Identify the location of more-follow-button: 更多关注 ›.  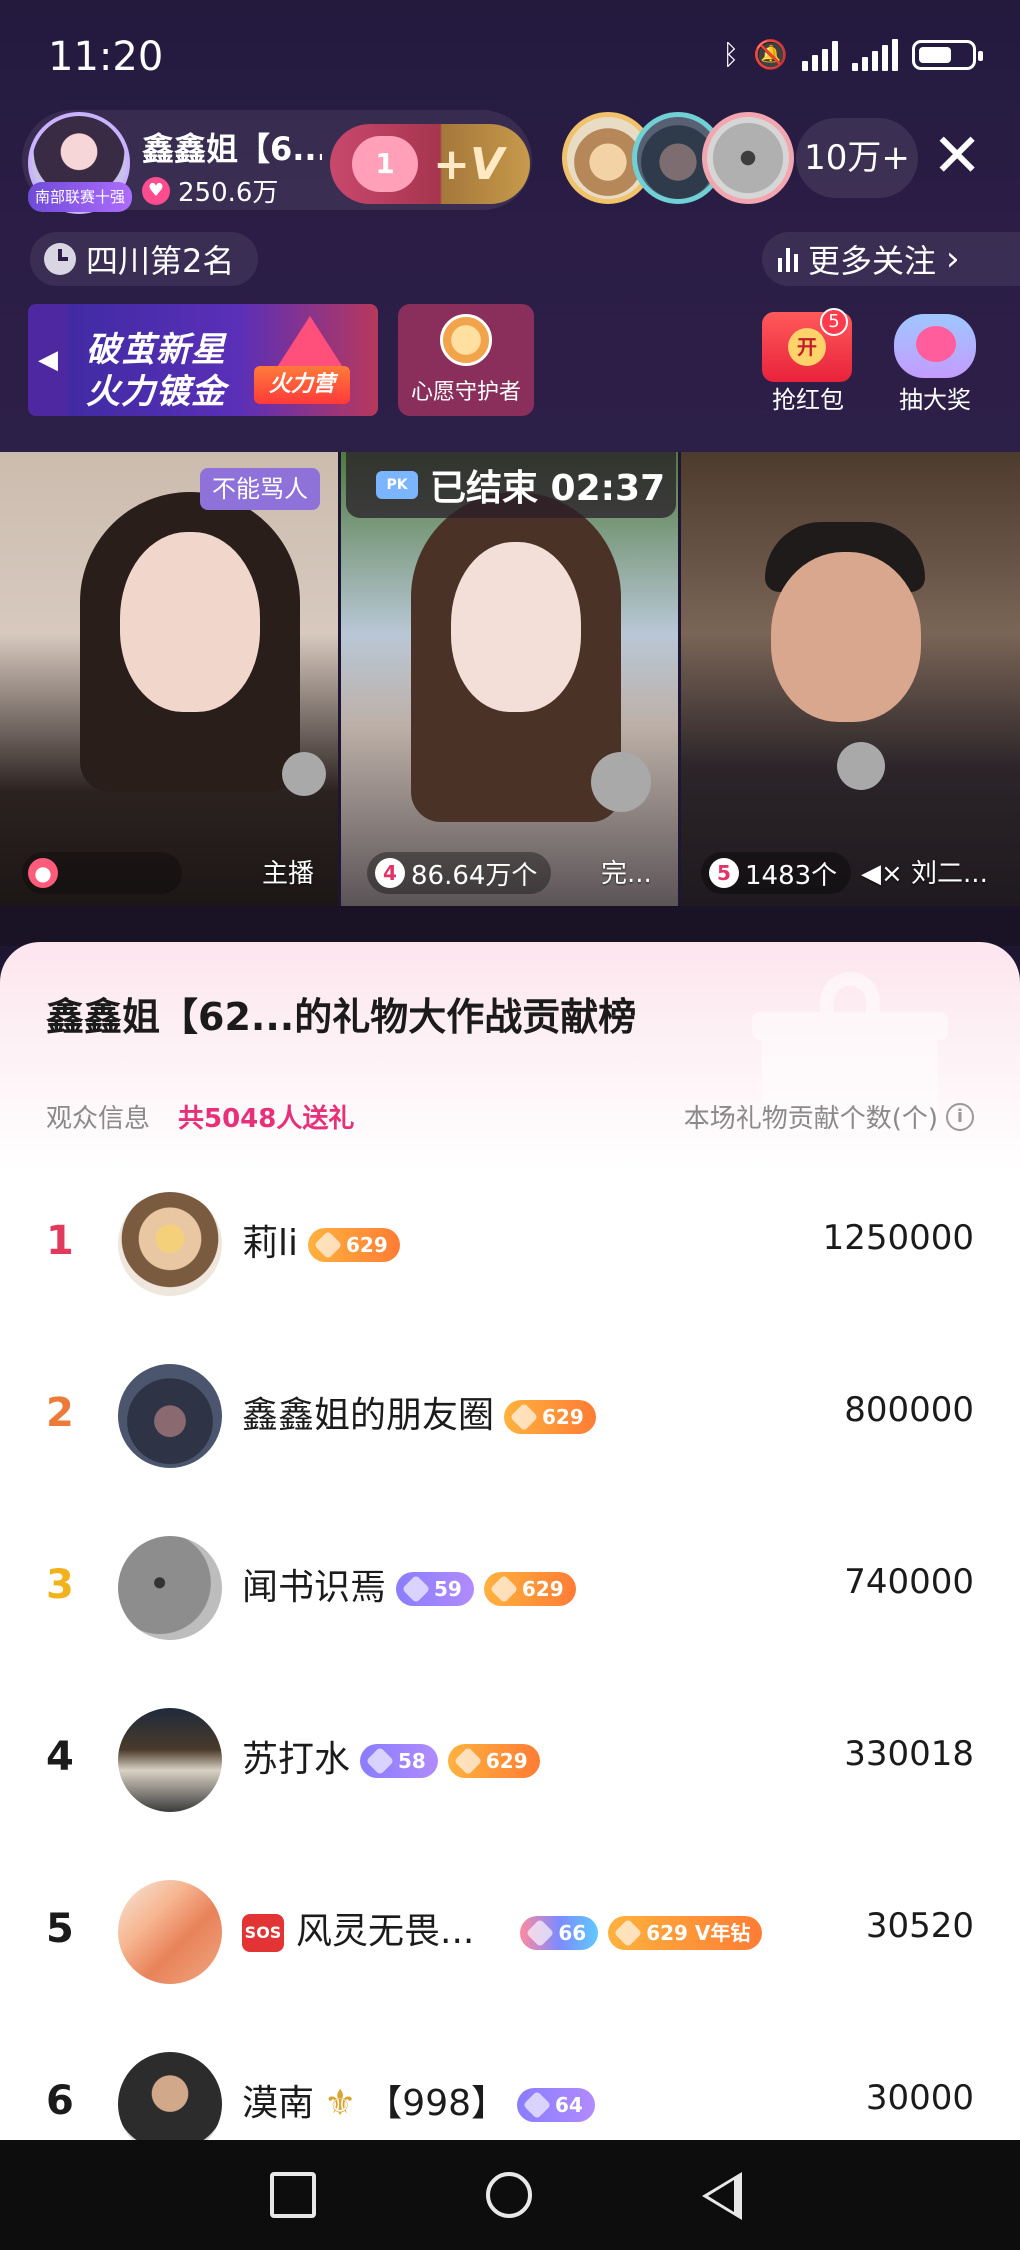
(891, 259).